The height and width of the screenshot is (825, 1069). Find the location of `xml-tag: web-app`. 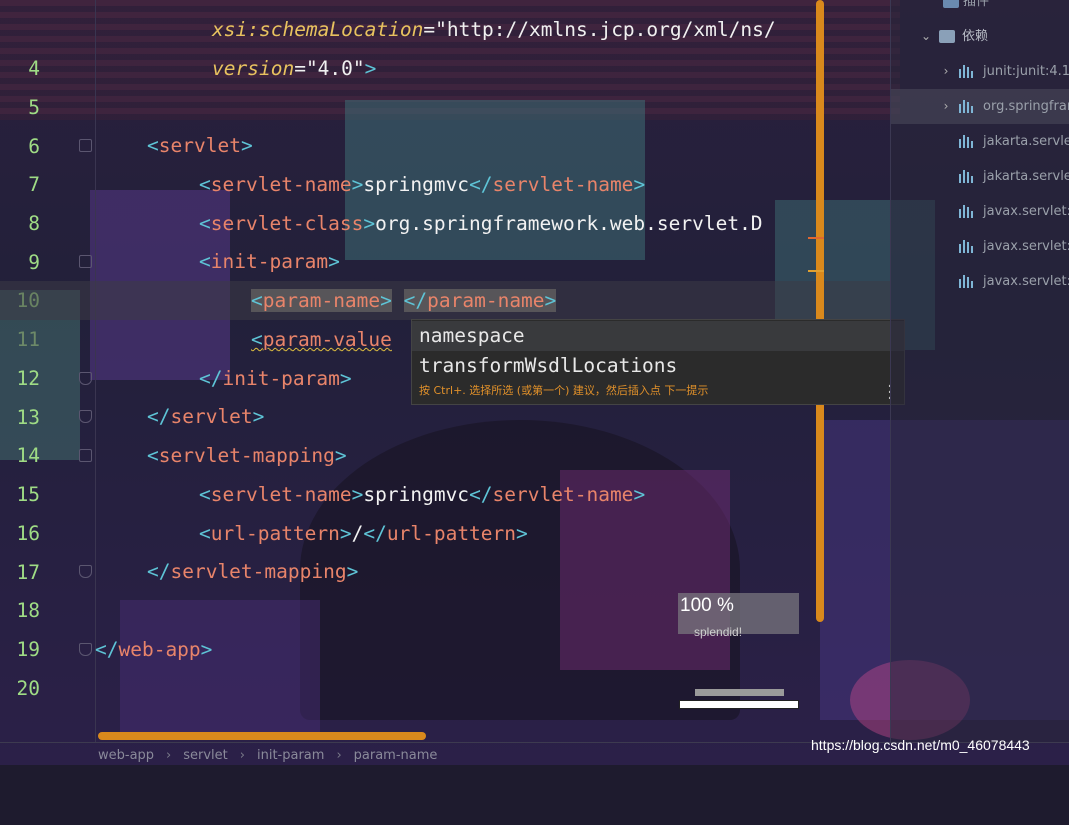

xml-tag: web-app is located at coordinates (159, 649).